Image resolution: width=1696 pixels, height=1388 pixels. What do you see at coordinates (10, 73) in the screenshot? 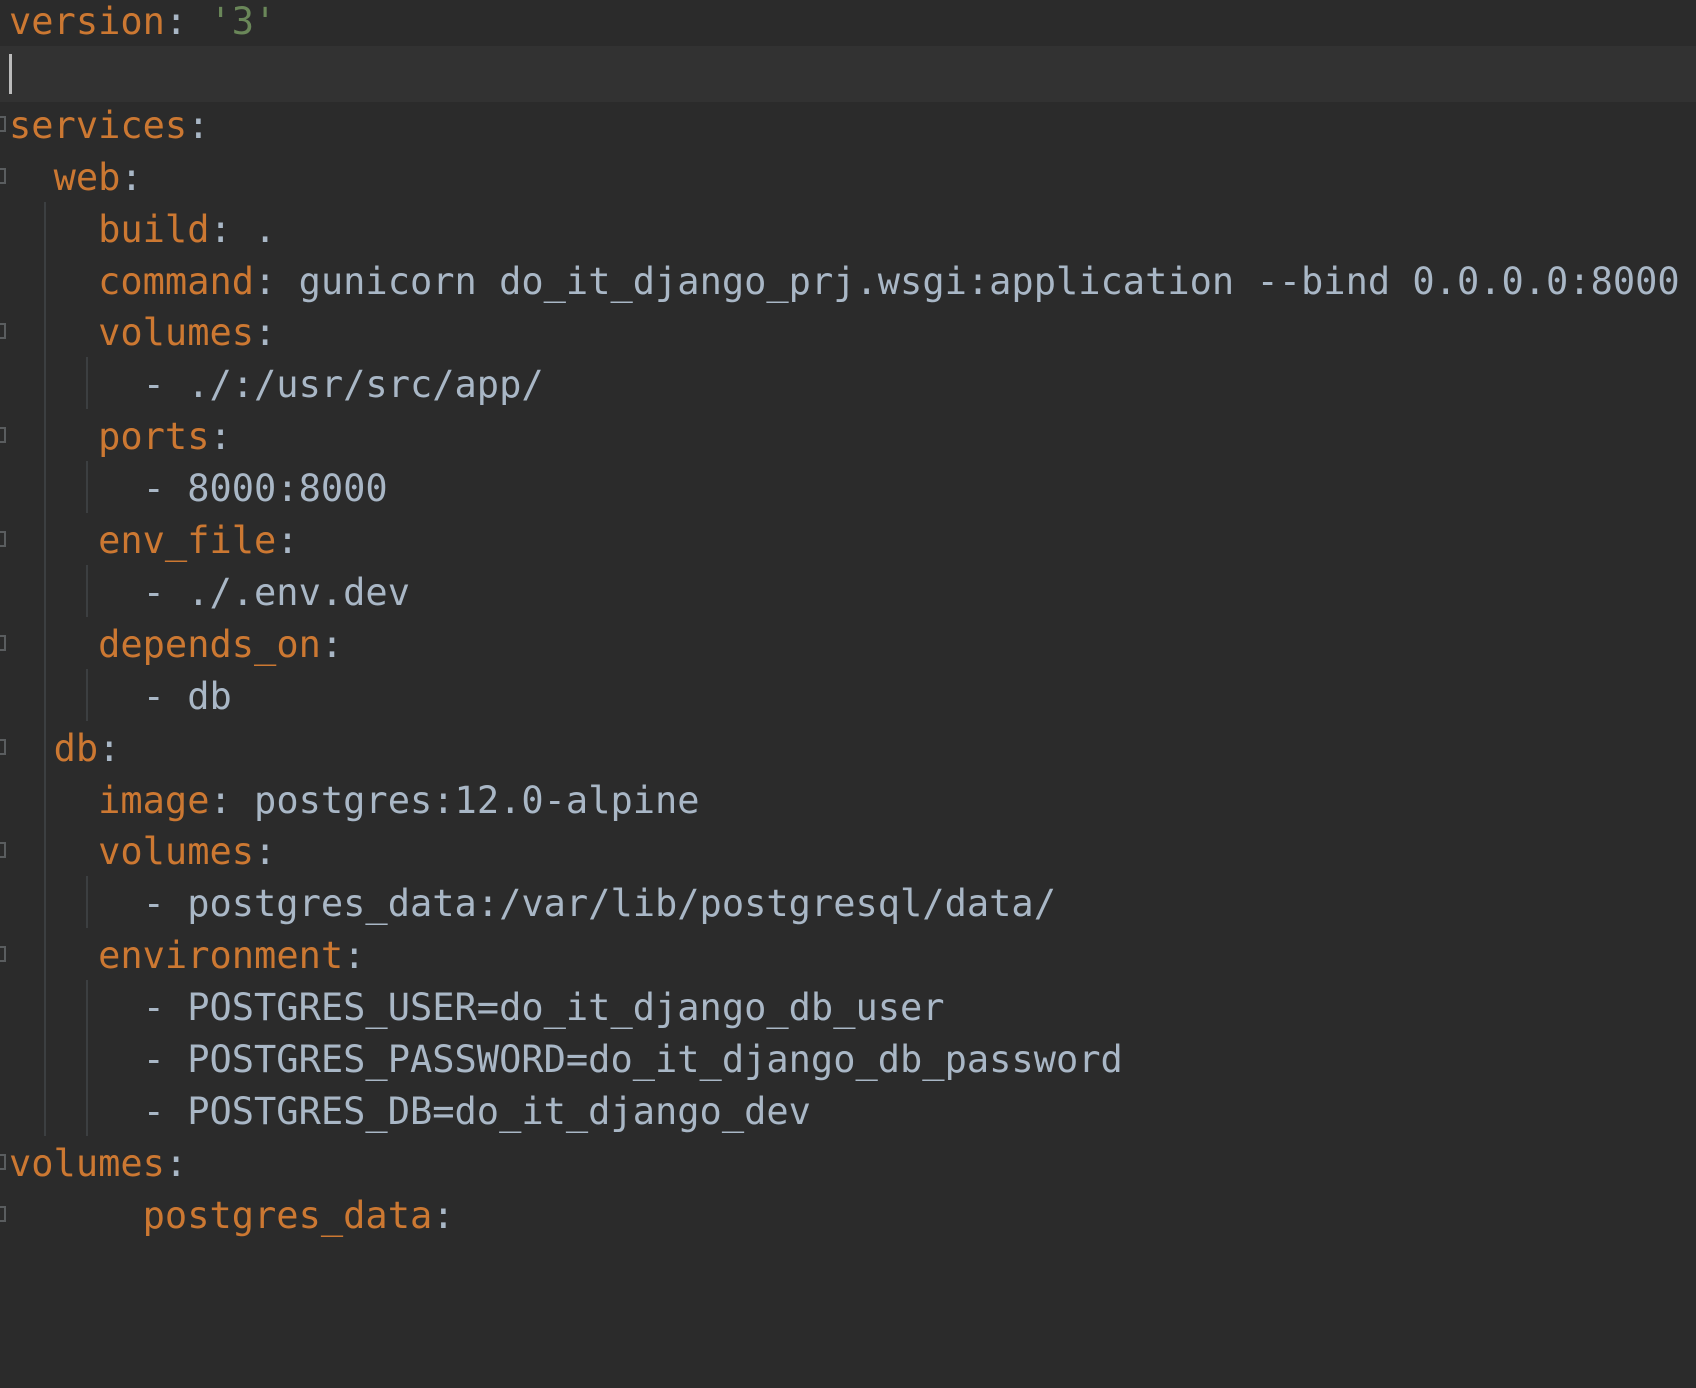
I see `text-caret` at bounding box center [10, 73].